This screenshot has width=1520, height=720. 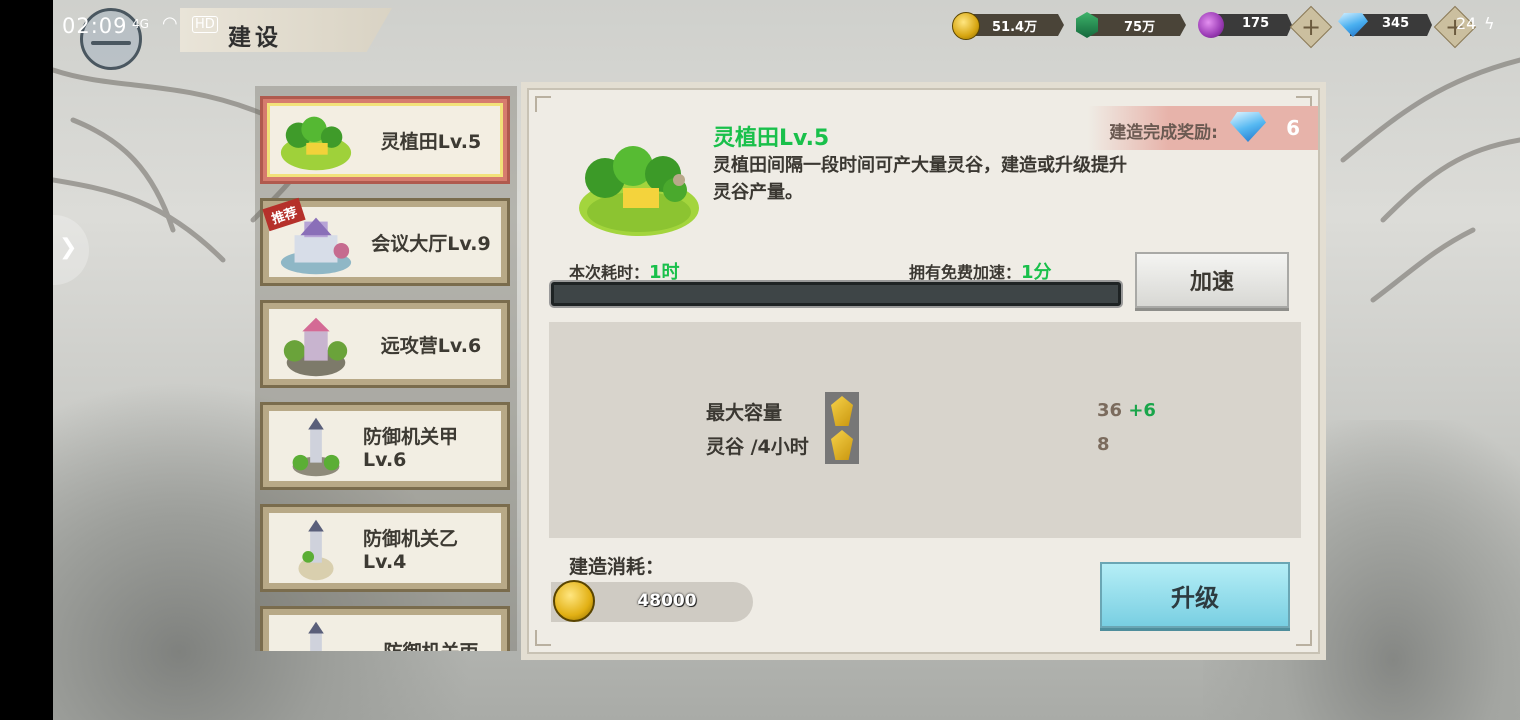 I want to click on gold-value: 51.4万, so click(x=1015, y=27).